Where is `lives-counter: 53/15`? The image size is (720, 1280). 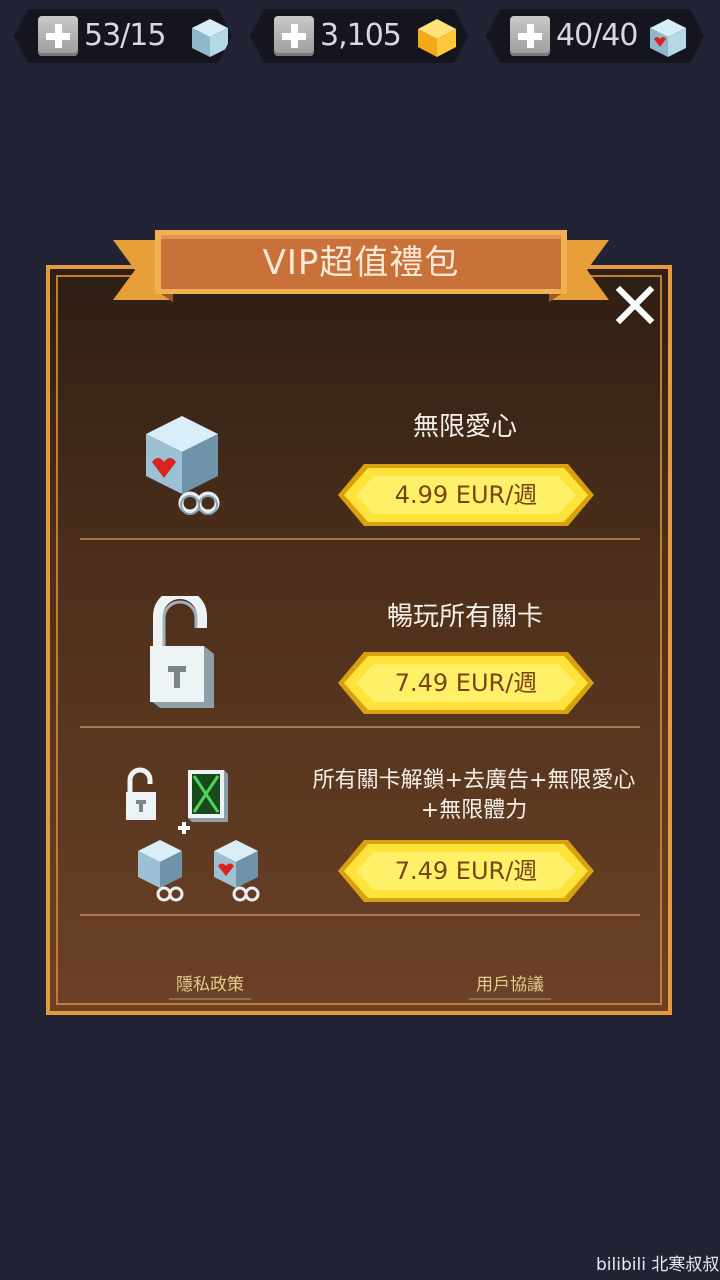
lives-counter: 53/15 is located at coordinates (123, 36).